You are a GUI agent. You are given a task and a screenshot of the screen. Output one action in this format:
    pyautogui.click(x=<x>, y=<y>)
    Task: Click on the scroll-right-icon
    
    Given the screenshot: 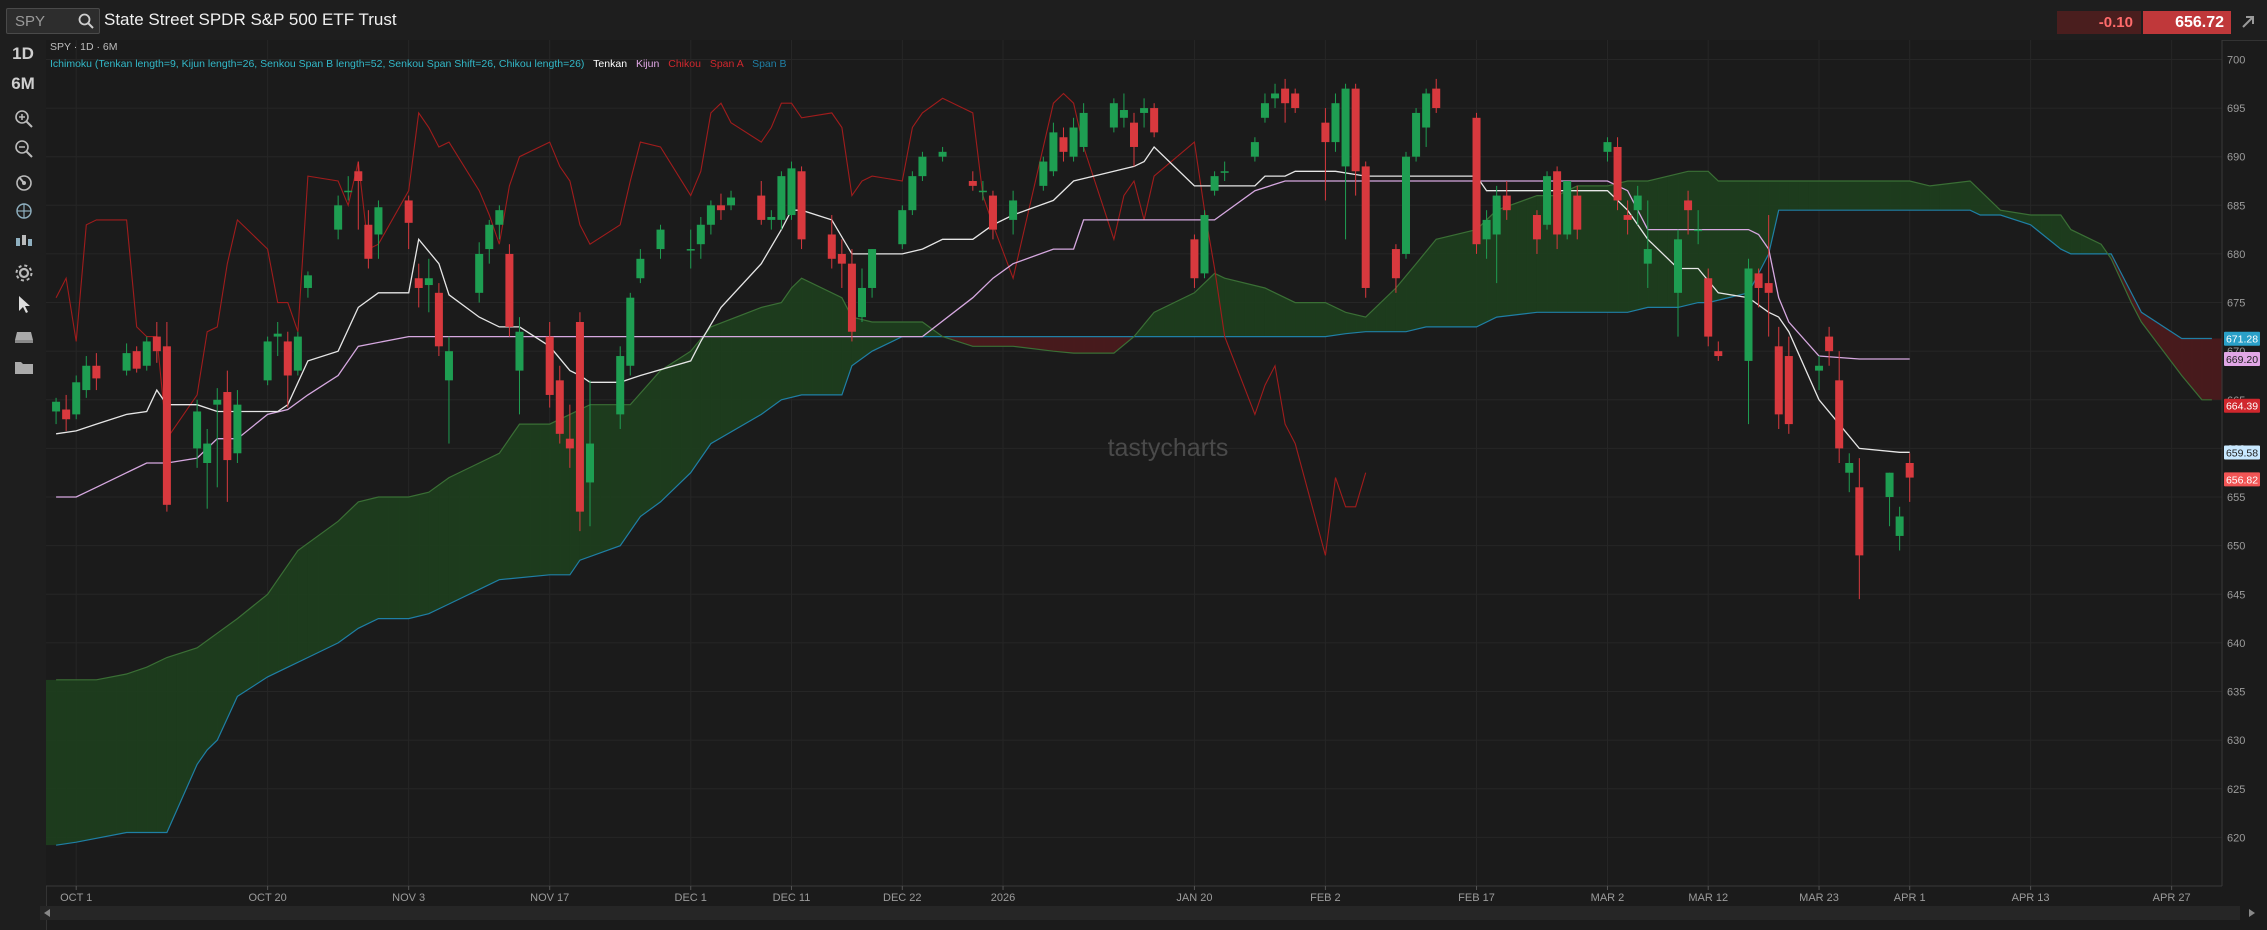 What is the action you would take?
    pyautogui.click(x=2252, y=913)
    